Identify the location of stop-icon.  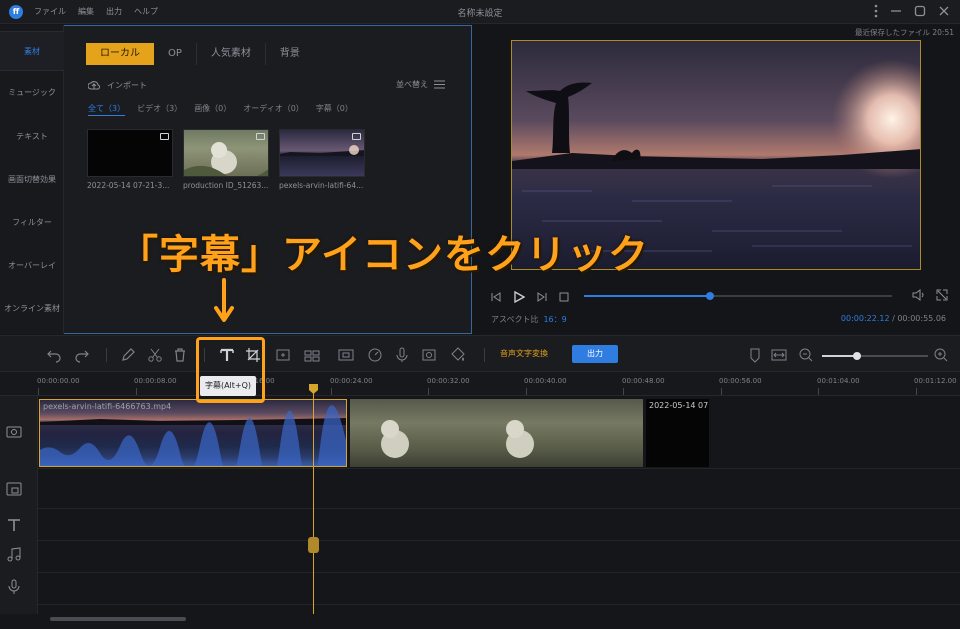
(564, 297).